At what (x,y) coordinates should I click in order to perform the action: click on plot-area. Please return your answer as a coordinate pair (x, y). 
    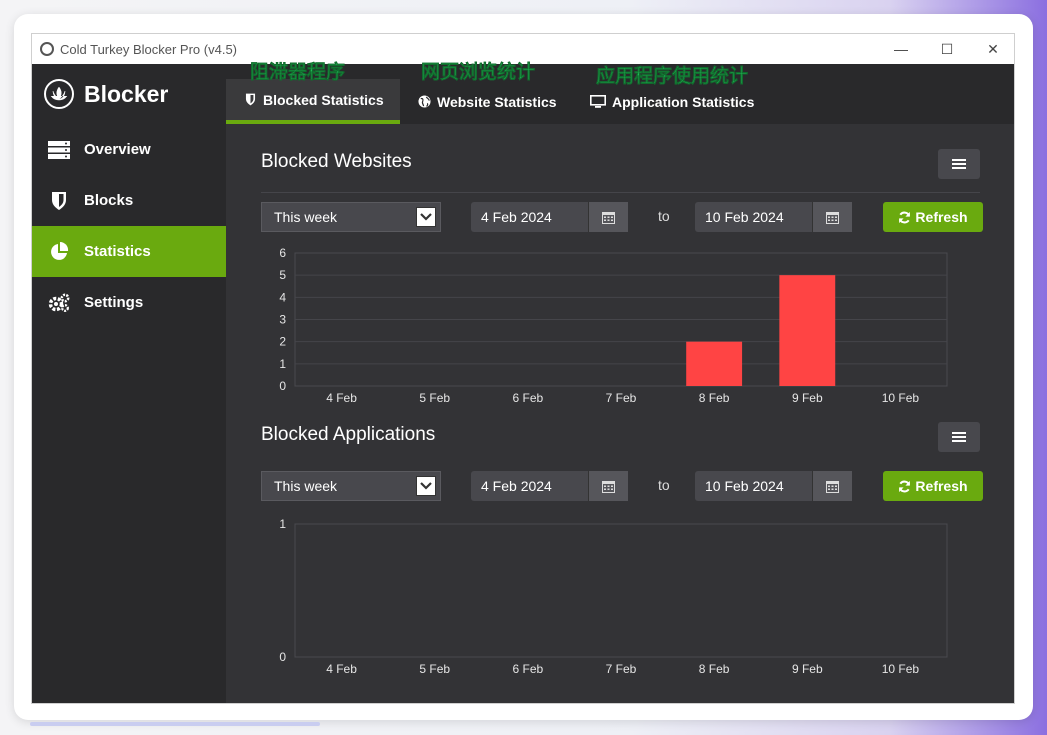
    Looking at the image, I should click on (621, 590).